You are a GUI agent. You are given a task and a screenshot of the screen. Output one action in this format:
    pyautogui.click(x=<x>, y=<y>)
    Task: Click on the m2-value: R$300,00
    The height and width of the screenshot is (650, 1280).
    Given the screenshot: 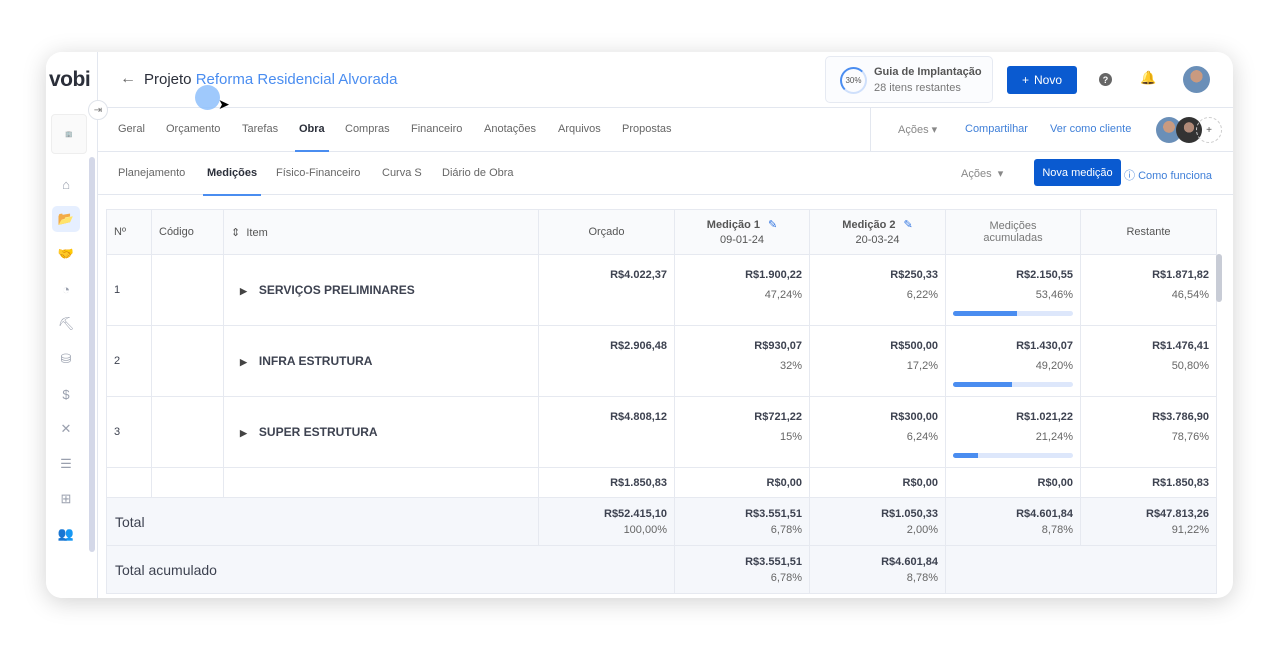 What is the action you would take?
    pyautogui.click(x=914, y=417)
    